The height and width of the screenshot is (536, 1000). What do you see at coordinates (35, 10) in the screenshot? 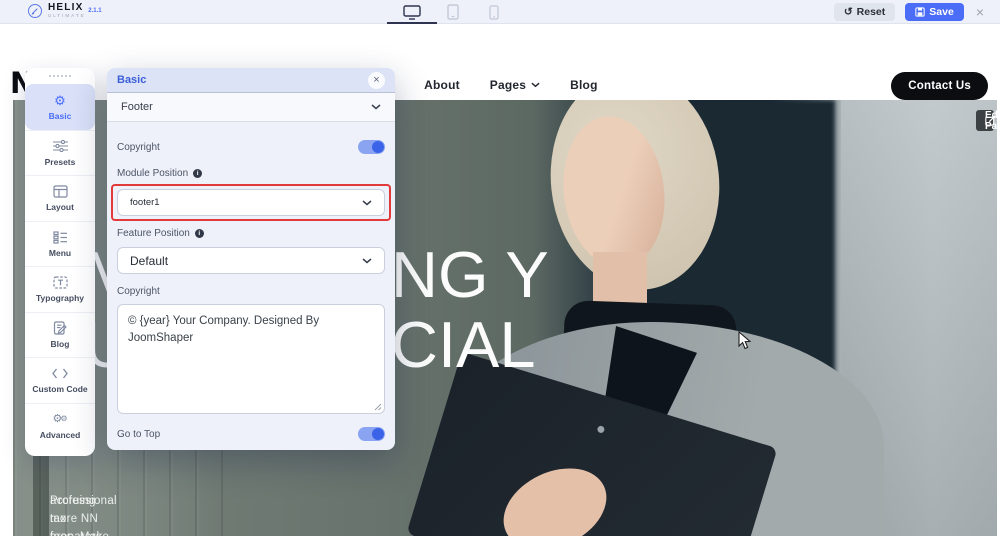
I see `helix-logo-icon` at bounding box center [35, 10].